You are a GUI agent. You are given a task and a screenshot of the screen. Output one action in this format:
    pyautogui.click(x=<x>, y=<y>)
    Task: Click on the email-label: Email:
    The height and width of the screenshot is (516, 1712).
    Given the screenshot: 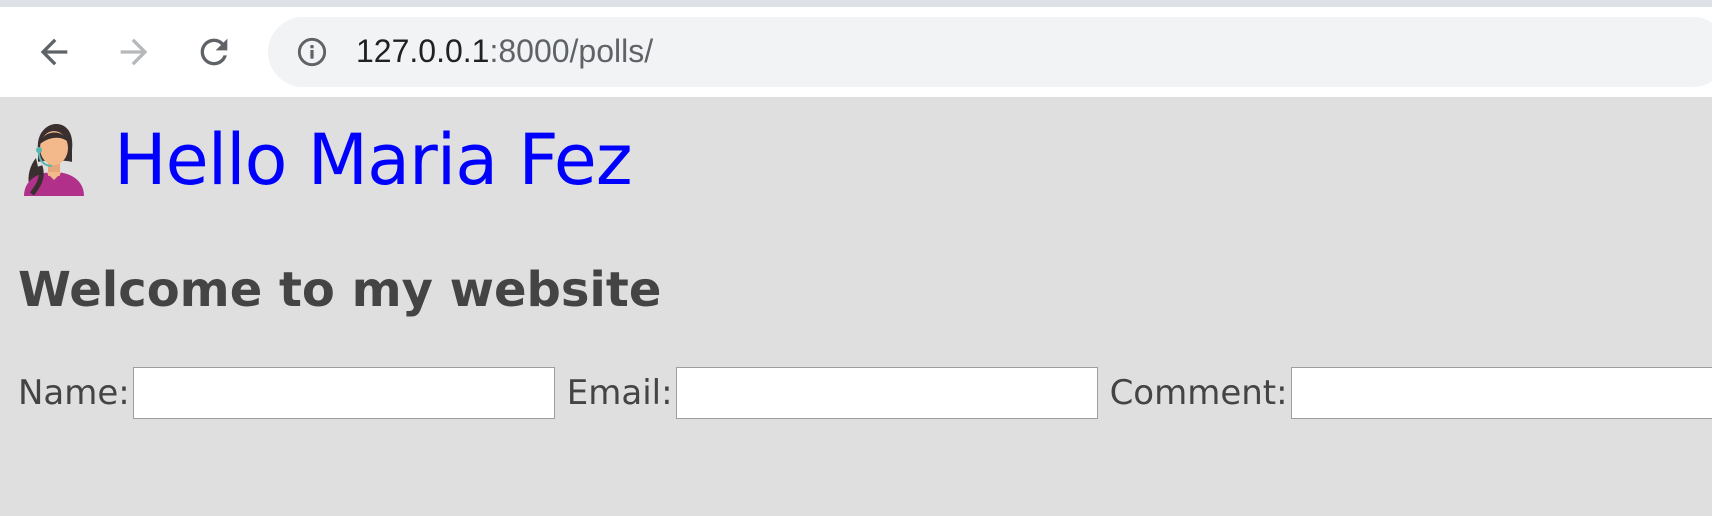 What is the action you would take?
    pyautogui.click(x=619, y=393)
    